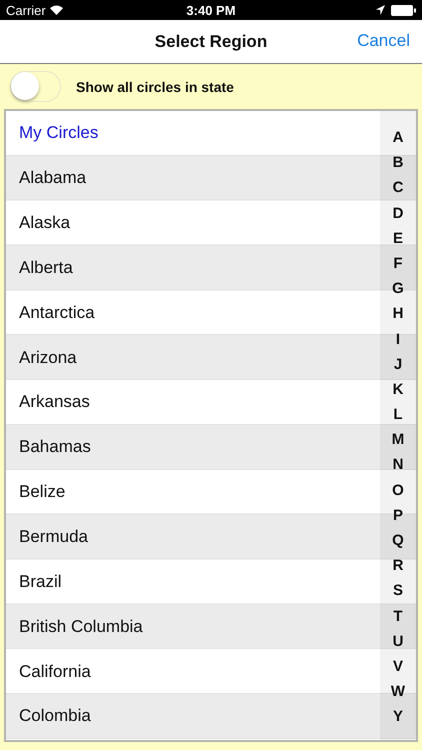 This screenshot has height=750, width=422. Describe the element at coordinates (398, 313) in the screenshot. I see `index-letter: H` at that location.